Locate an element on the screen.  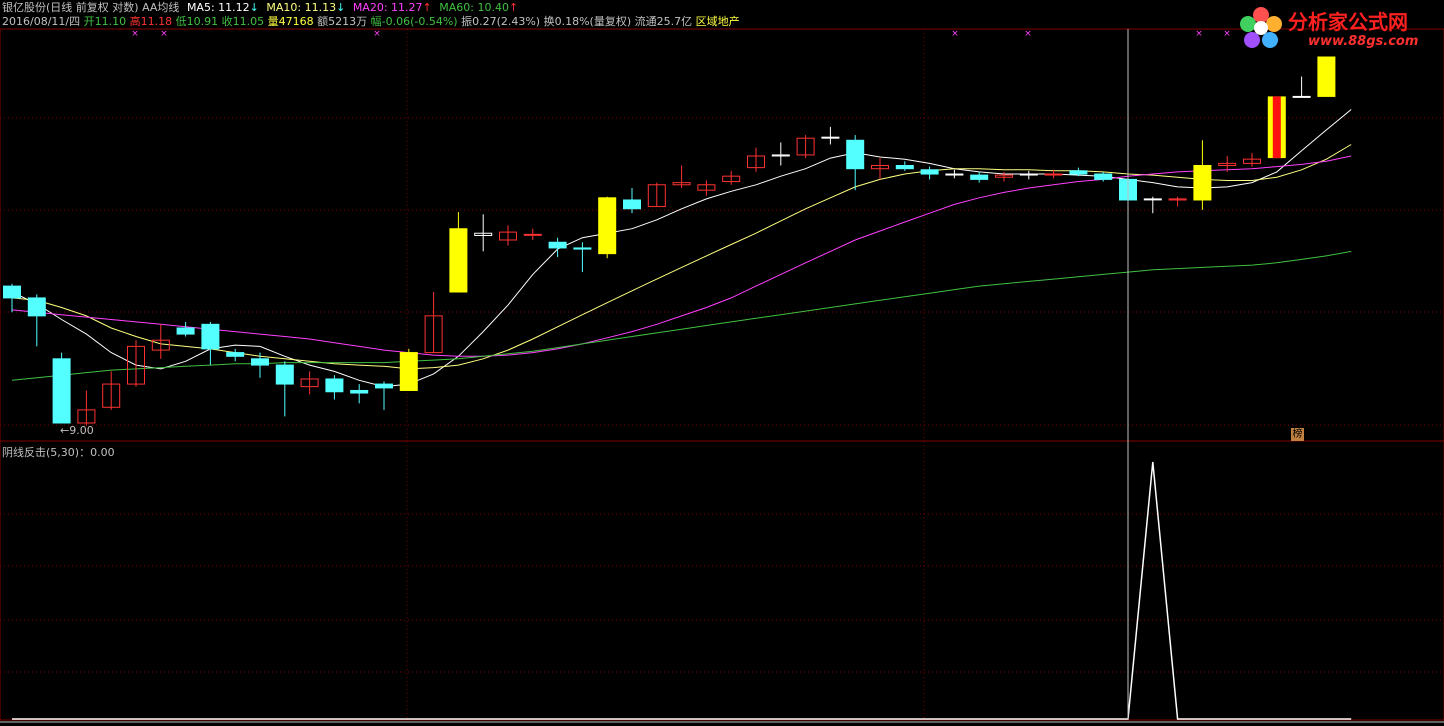
rank-badge: 榜 is located at coordinates (1297, 434).